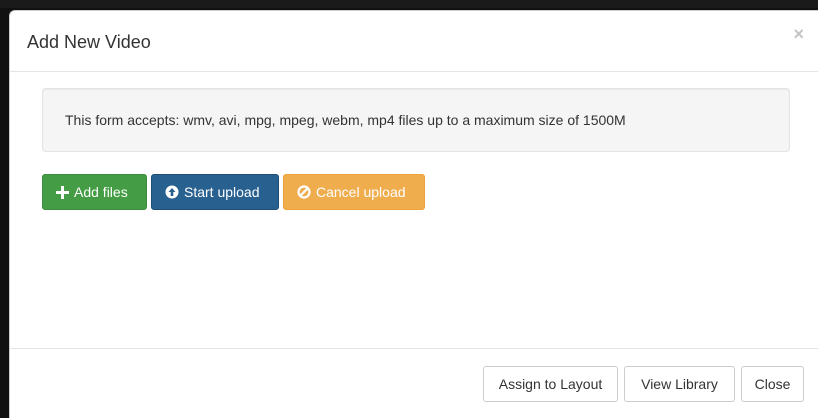  What do you see at coordinates (361, 192) in the screenshot?
I see `cancel-upload-label: Cancel upload` at bounding box center [361, 192].